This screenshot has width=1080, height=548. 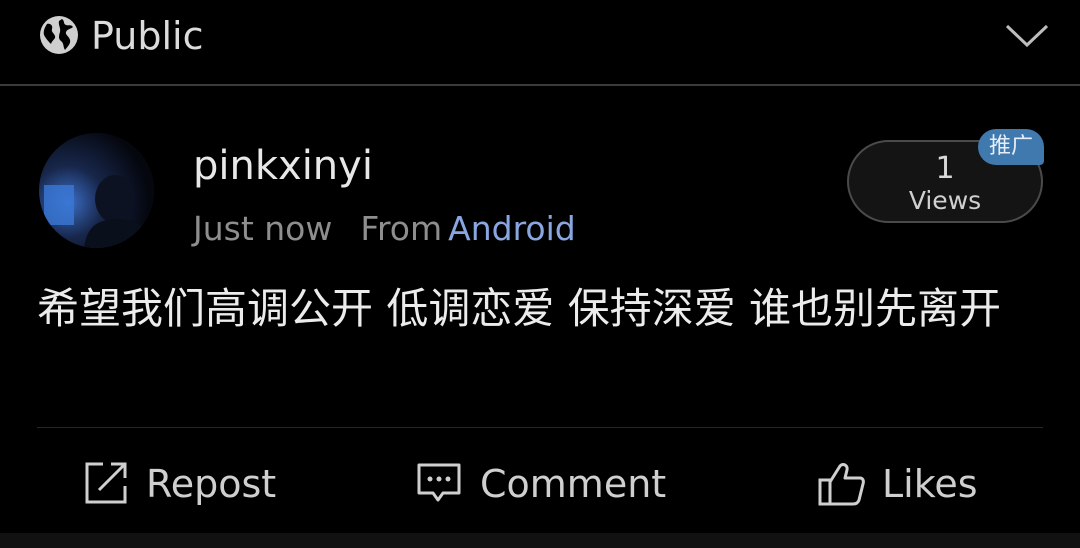 I want to click on from-label: From, so click(x=401, y=228).